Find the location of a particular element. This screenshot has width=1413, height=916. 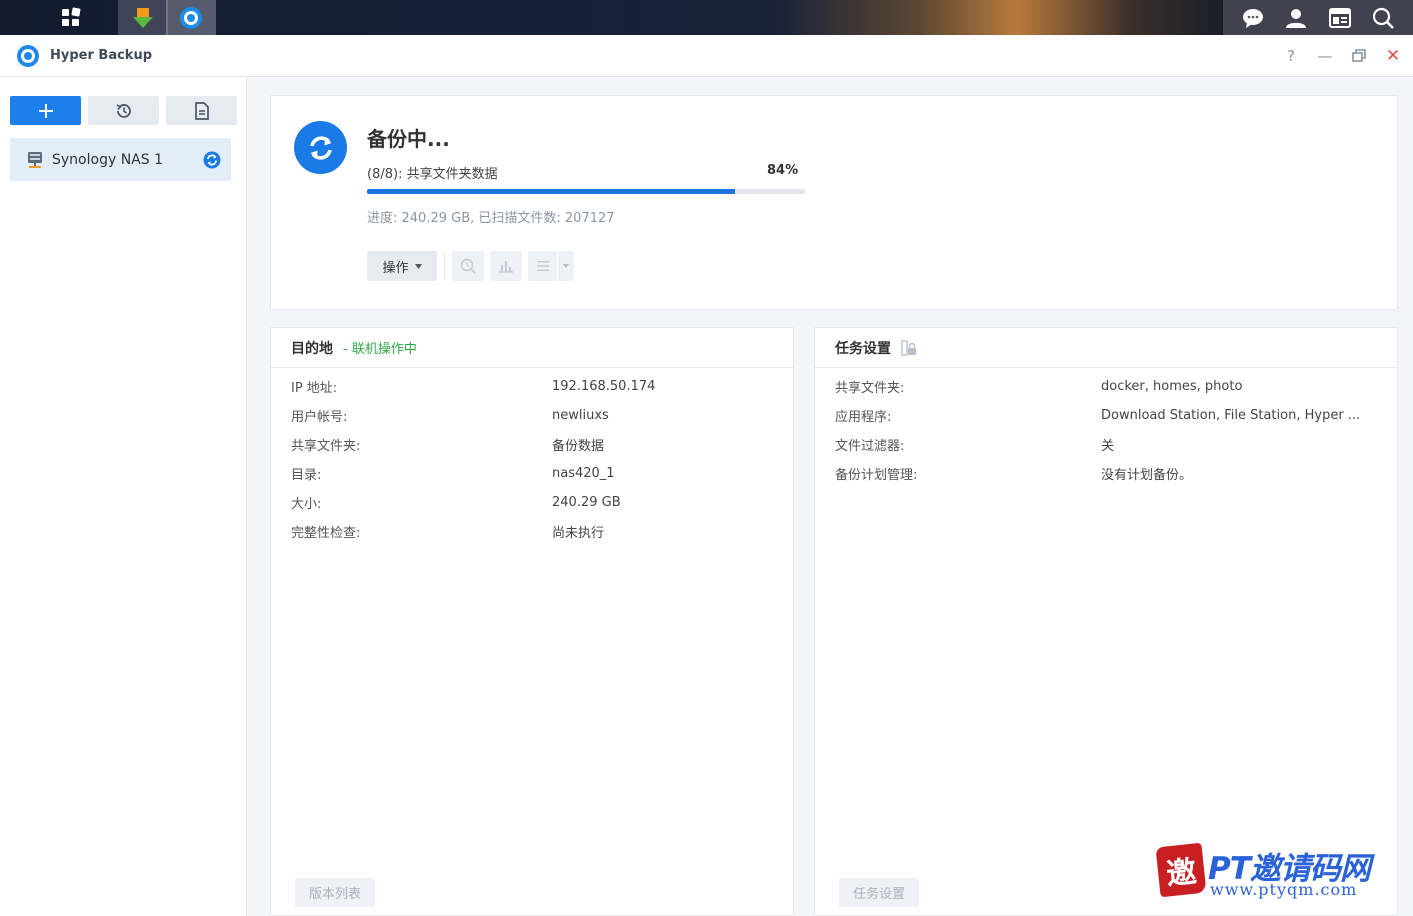

progress-info: 进度: 240.29 GB, 已扫描文件数: 207127 is located at coordinates (491, 218).